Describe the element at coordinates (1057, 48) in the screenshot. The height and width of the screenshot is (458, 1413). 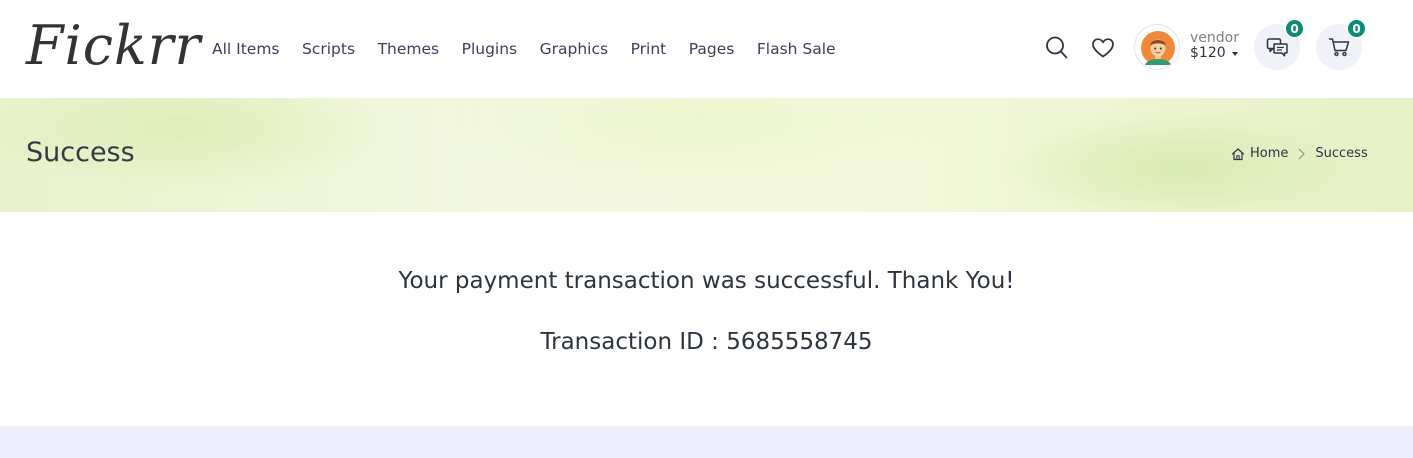
I see `search-icon` at that location.